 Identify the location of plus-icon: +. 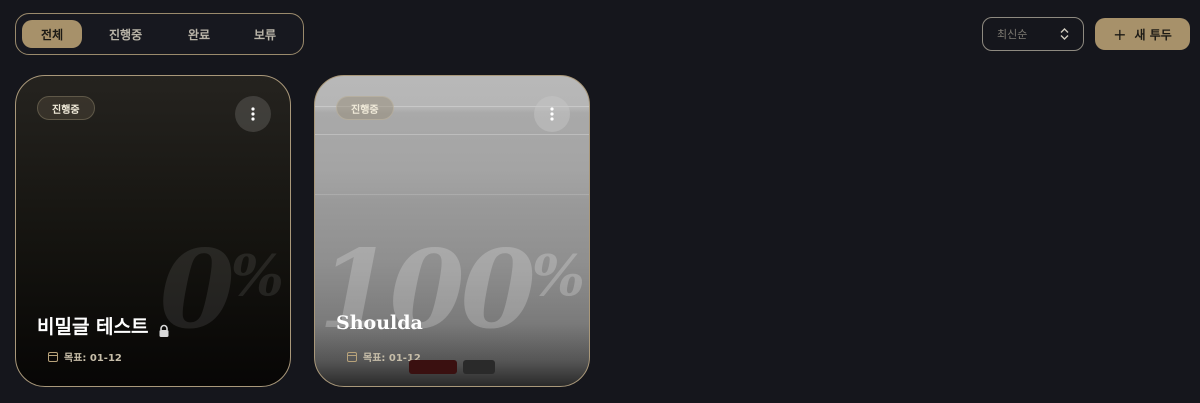
(1120, 34).